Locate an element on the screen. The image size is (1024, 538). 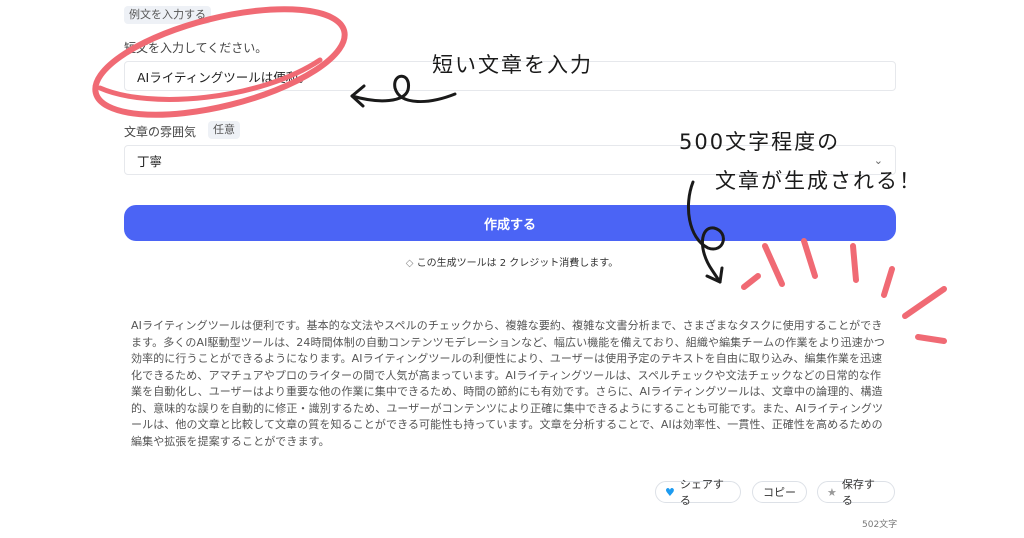
annotation-output-note-1: 500文字程度の is located at coordinates (760, 142).